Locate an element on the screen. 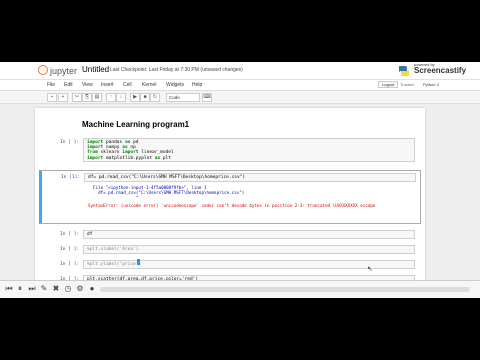 The height and width of the screenshot is (360, 480). menu-cell: Cell is located at coordinates (127, 85).